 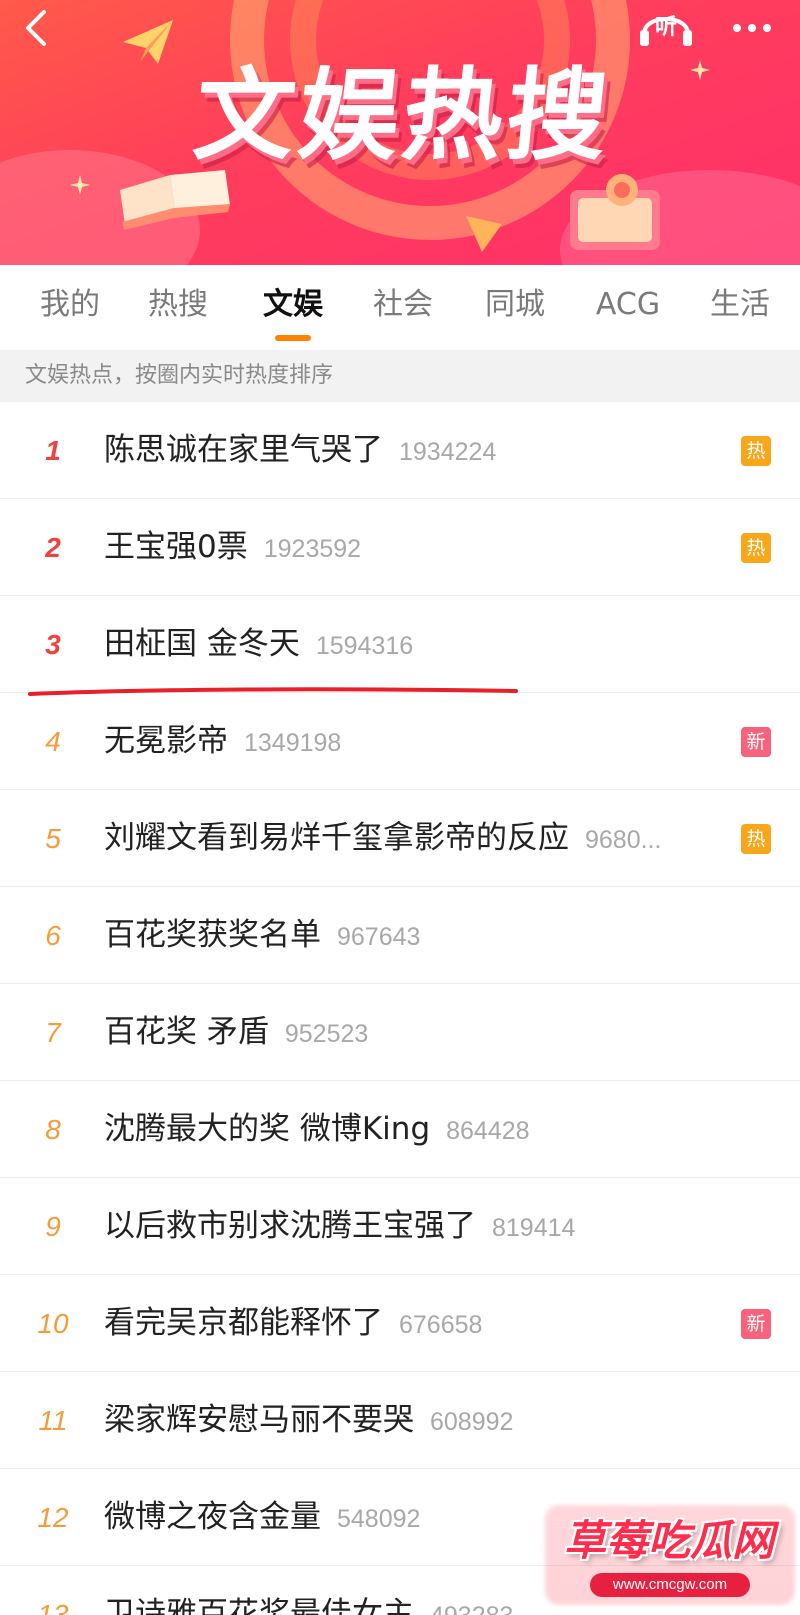 I want to click on heat-count: 1349198, so click(x=293, y=743).